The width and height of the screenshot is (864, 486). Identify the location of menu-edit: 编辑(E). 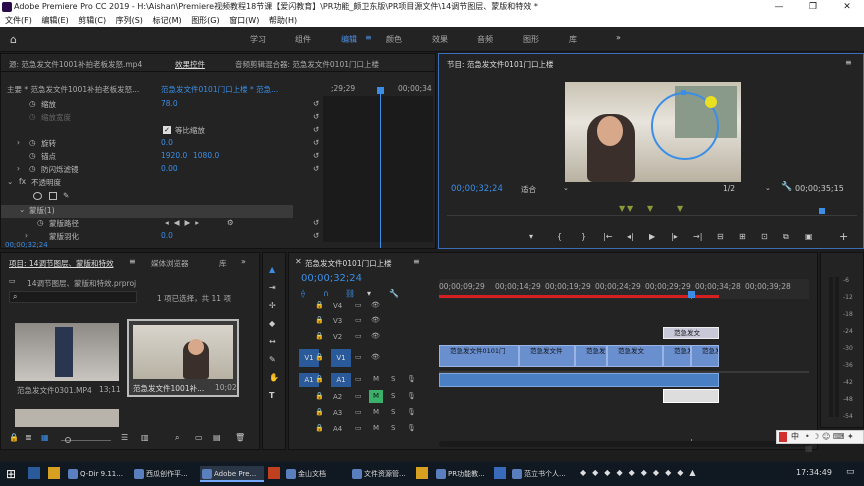
(54, 20).